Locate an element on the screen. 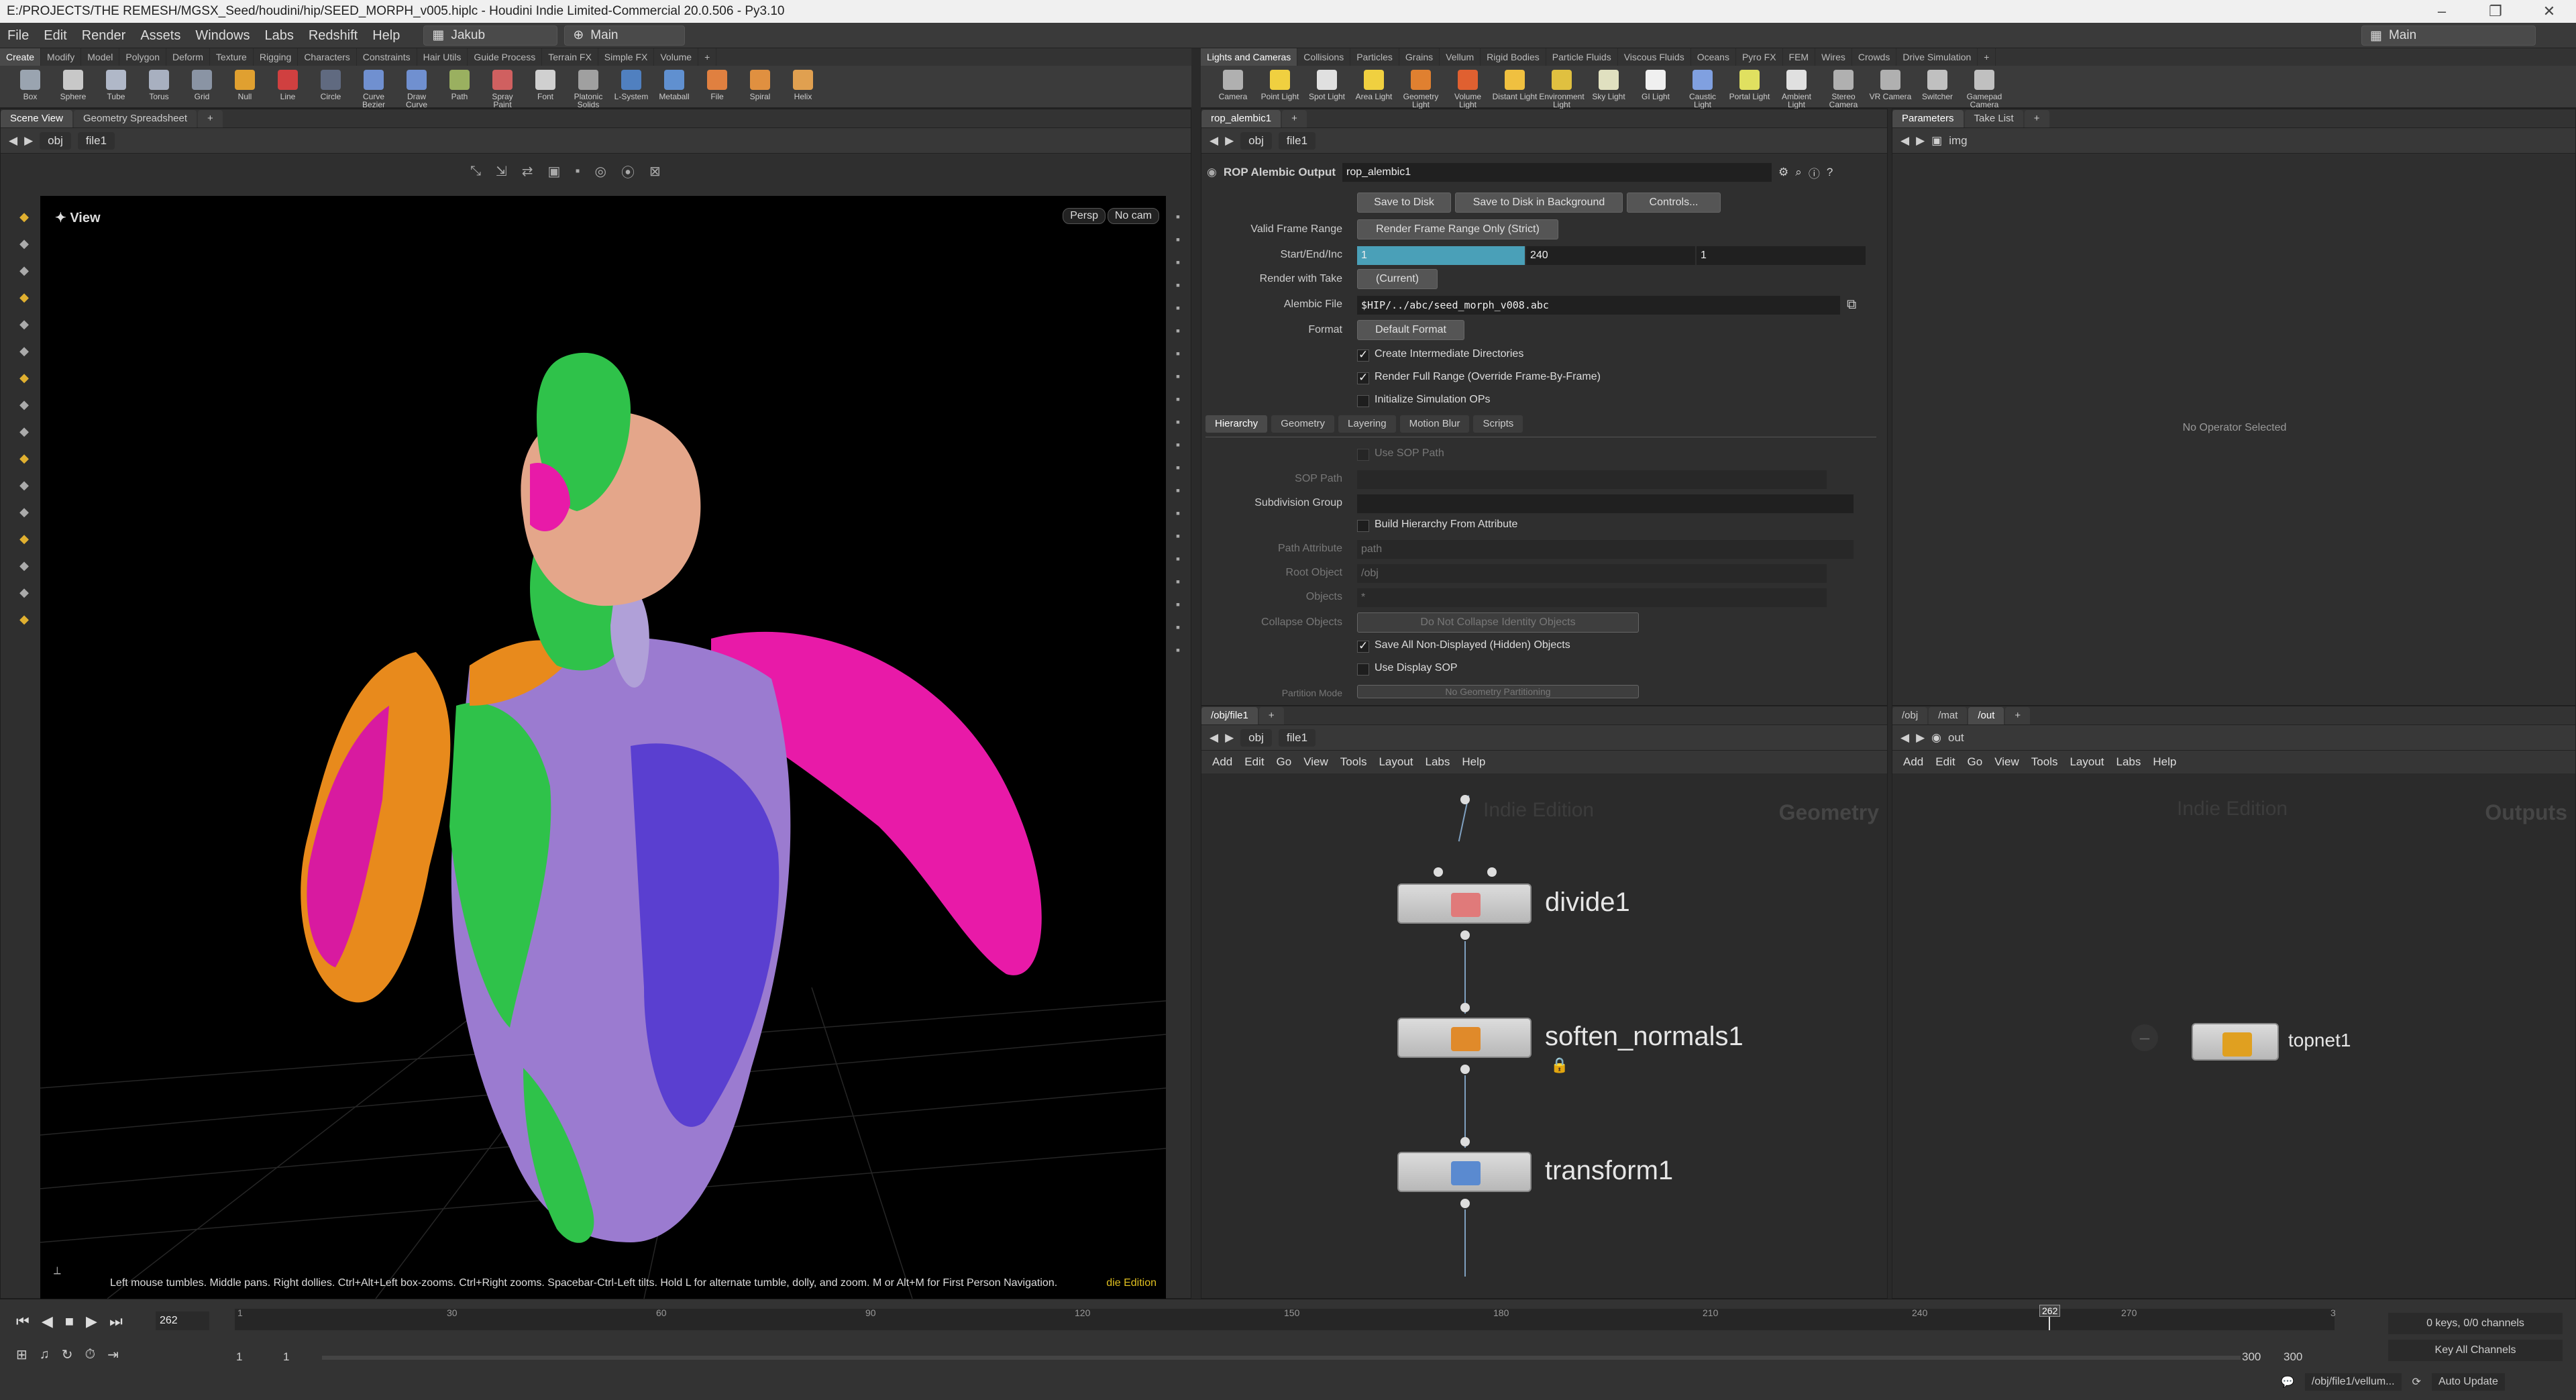 This screenshot has width=2576, height=1400. brush-icon: ◆ is located at coordinates (24, 357).